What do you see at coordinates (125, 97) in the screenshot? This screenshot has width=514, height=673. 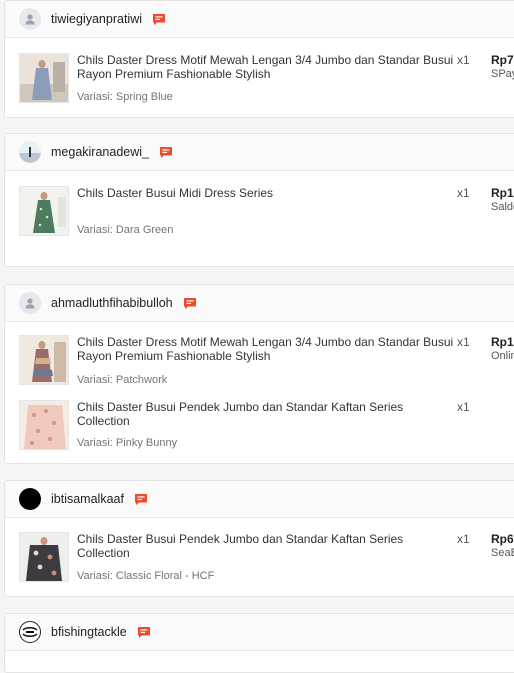 I see `product-variant: Variasi: Spring Blue` at bounding box center [125, 97].